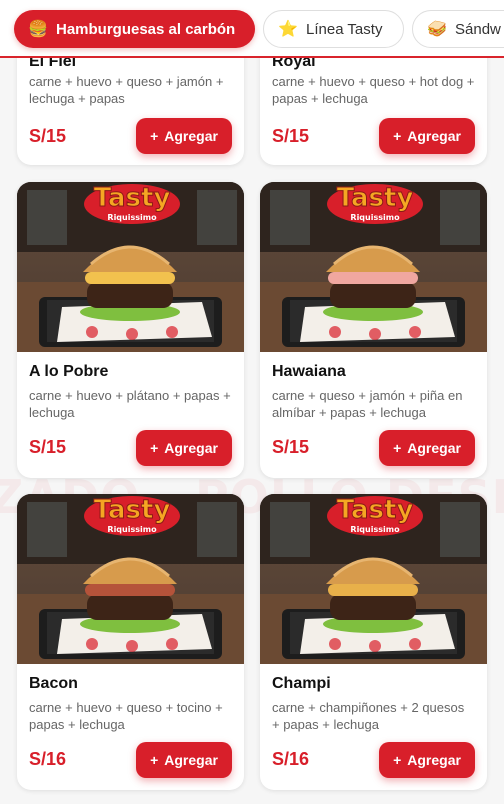  What do you see at coordinates (301, 683) in the screenshot?
I see `product-title: Champi` at bounding box center [301, 683].